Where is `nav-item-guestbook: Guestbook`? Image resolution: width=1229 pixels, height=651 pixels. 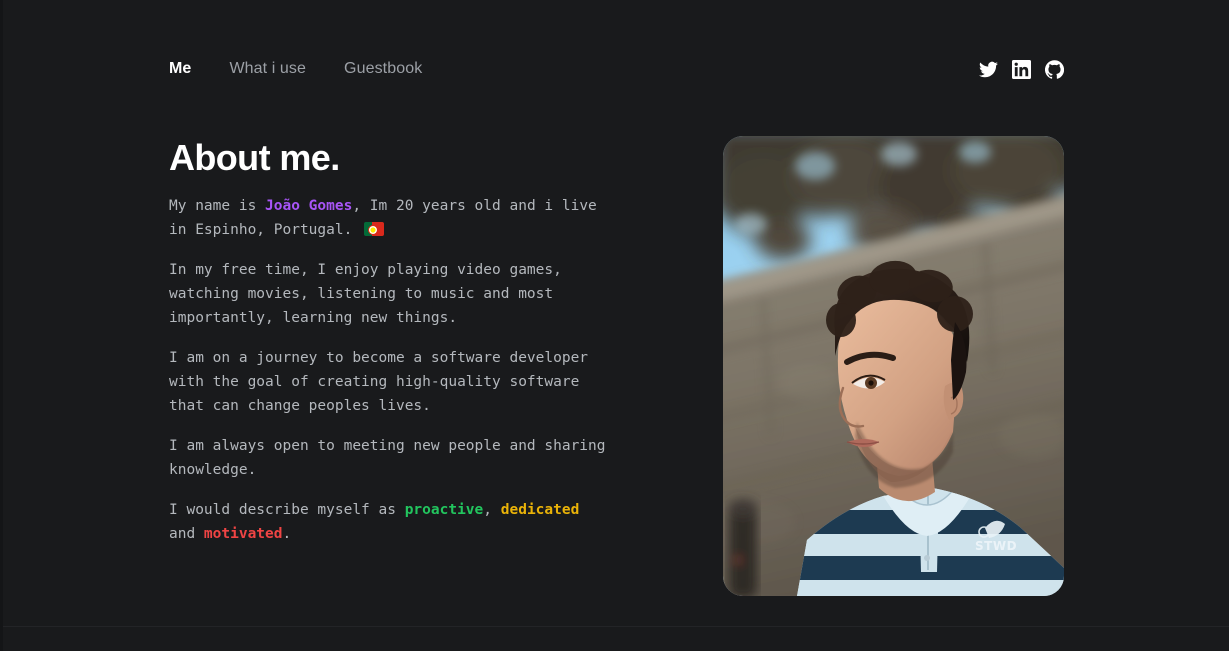
nav-item-guestbook: Guestbook is located at coordinates (383, 69).